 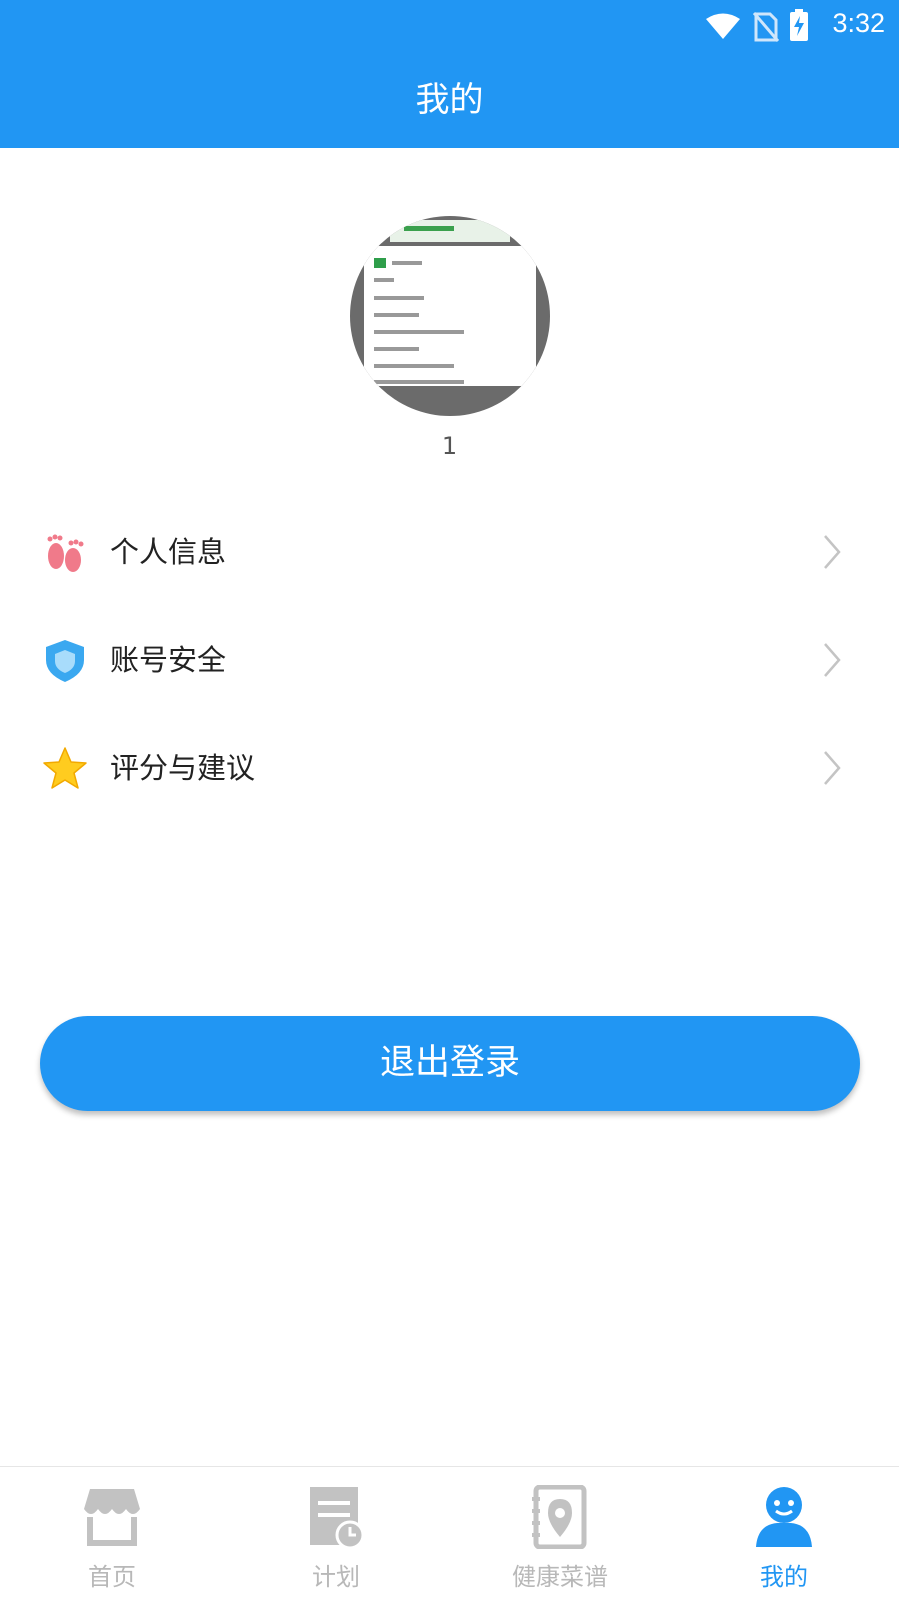 I want to click on logout-button: 退出登录, so click(x=450, y=1063).